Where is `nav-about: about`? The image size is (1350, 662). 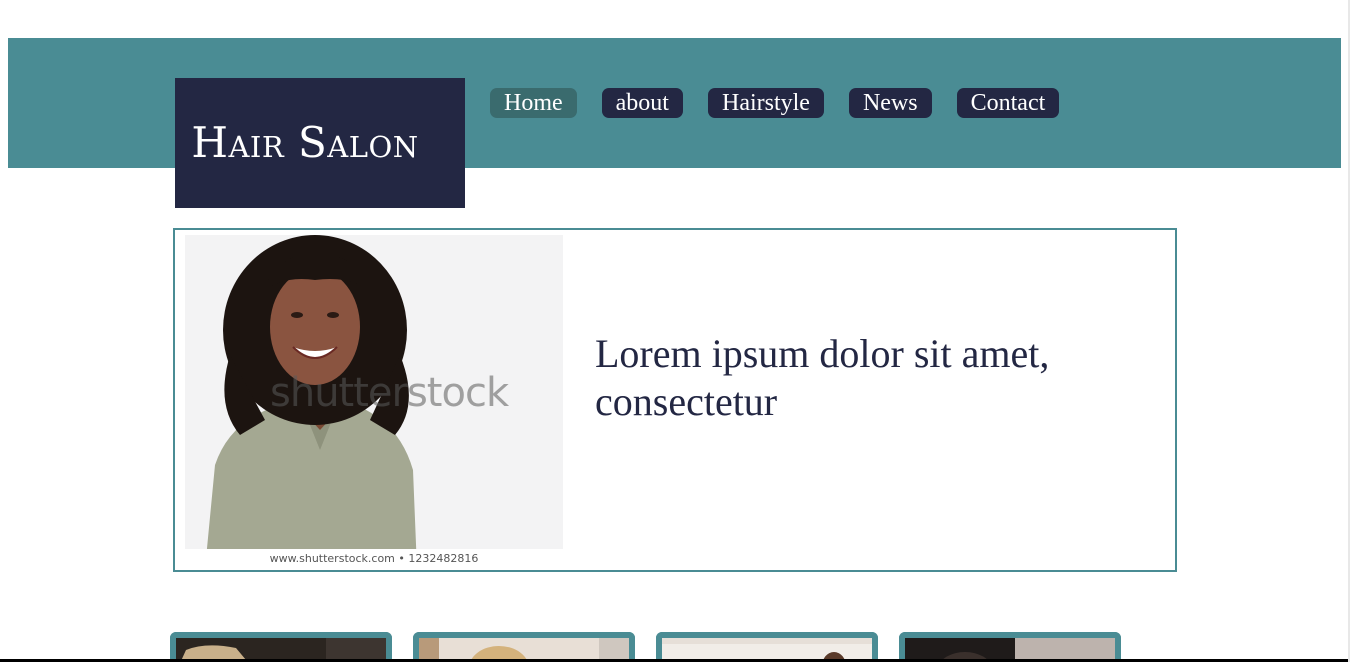 nav-about: about is located at coordinates (642, 103).